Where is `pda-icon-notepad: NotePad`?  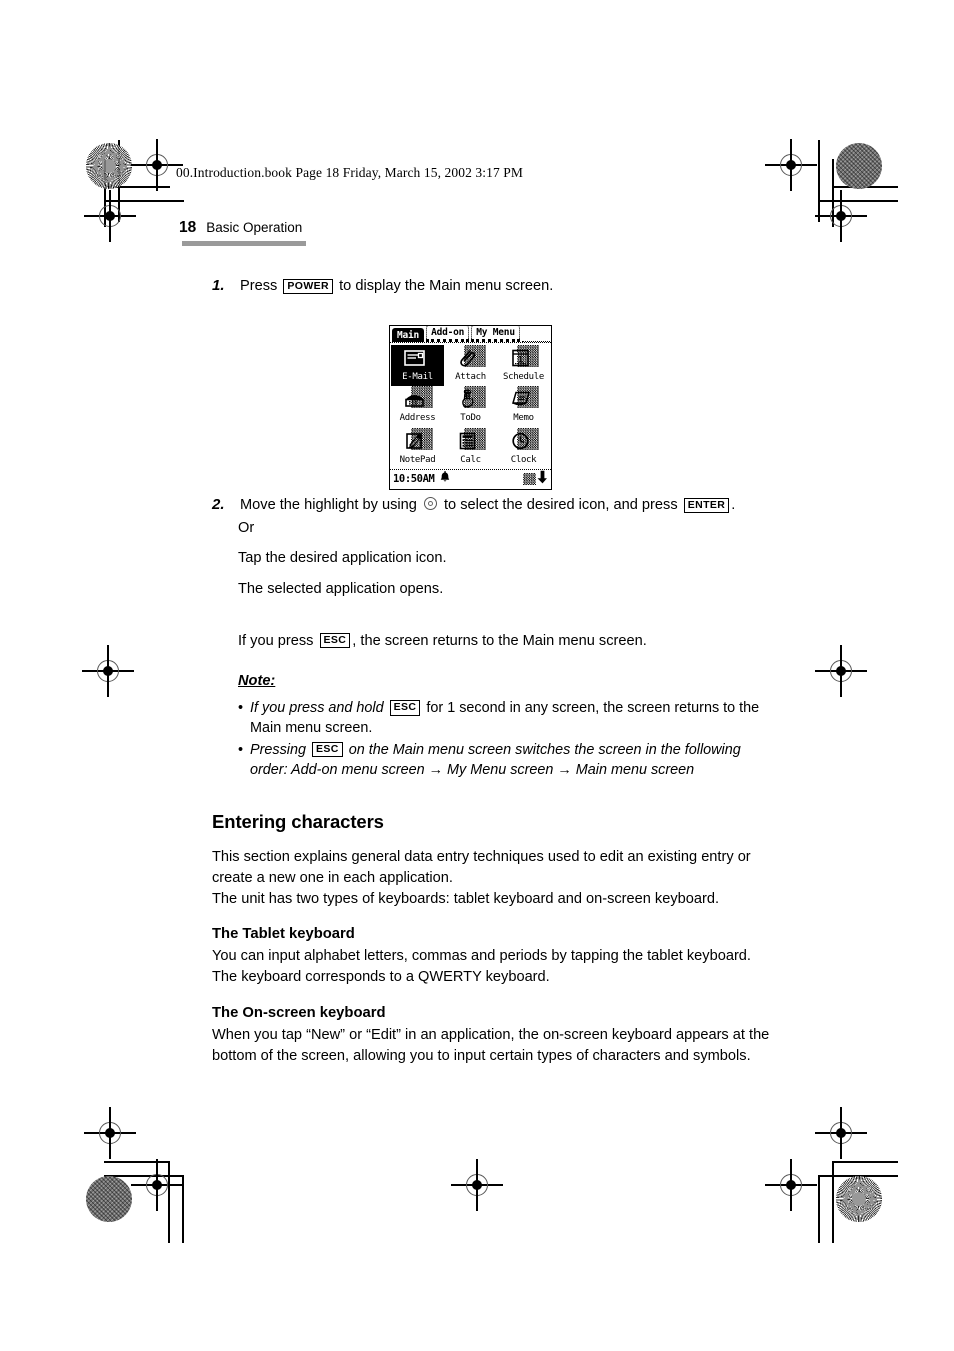 pda-icon-notepad: NotePad is located at coordinates (417, 448).